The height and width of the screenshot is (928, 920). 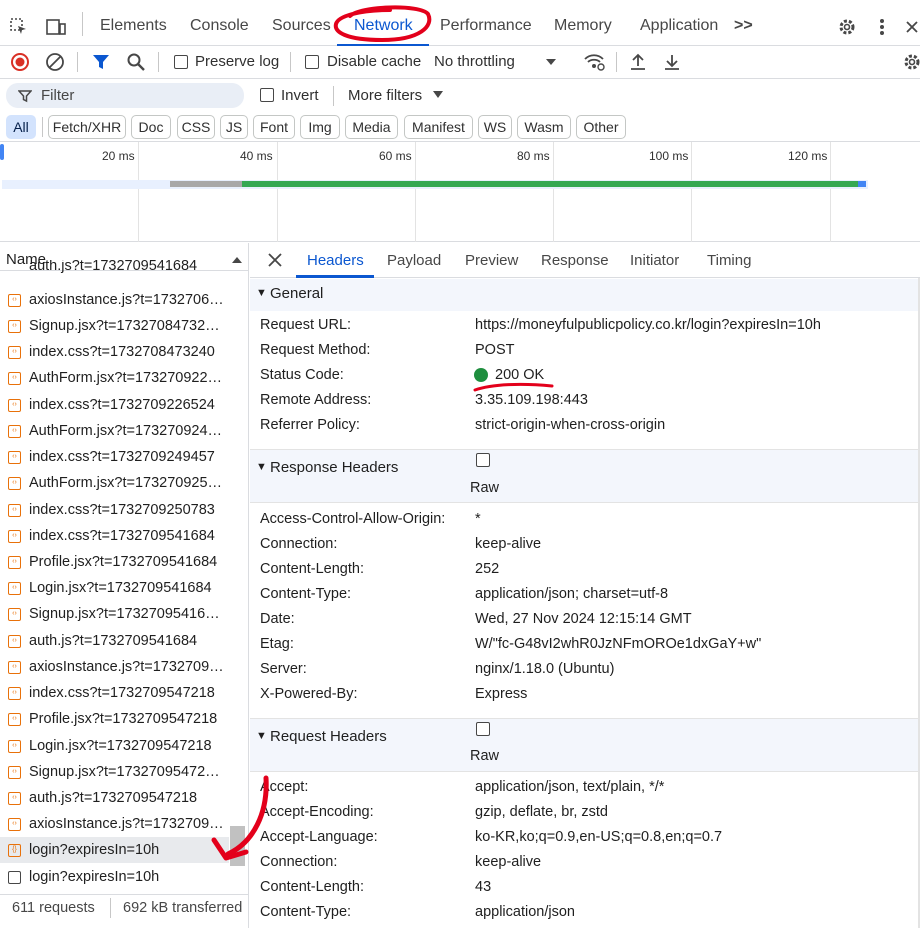 What do you see at coordinates (94, 850) in the screenshot?
I see `request-name: login?expiresIn=10h` at bounding box center [94, 850].